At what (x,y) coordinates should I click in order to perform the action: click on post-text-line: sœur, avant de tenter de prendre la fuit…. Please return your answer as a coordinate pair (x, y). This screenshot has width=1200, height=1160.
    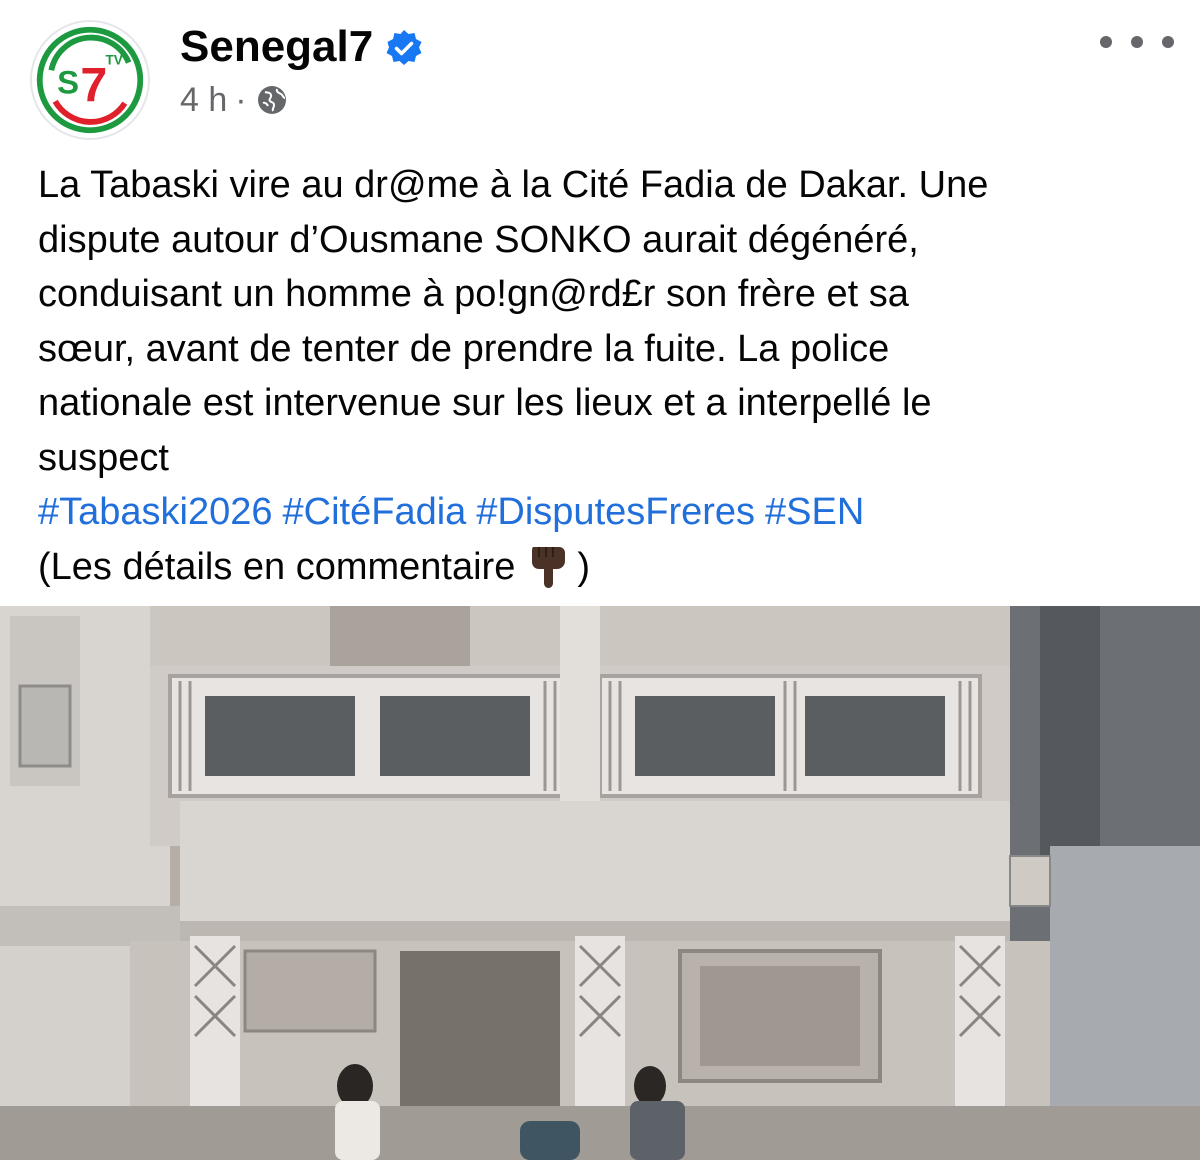
    Looking at the image, I should click on (464, 348).